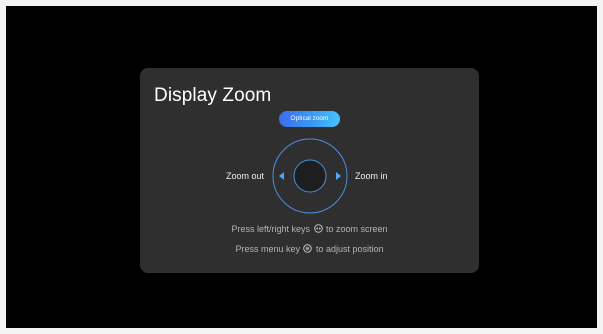 The height and width of the screenshot is (334, 603). What do you see at coordinates (267, 249) in the screenshot?
I see `hint-2-text-before: Press menu key` at bounding box center [267, 249].